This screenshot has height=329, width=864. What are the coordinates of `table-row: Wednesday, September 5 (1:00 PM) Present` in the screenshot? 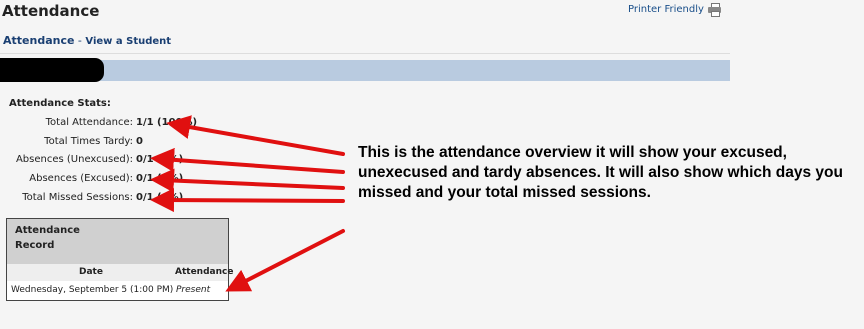 It's located at (117, 290).